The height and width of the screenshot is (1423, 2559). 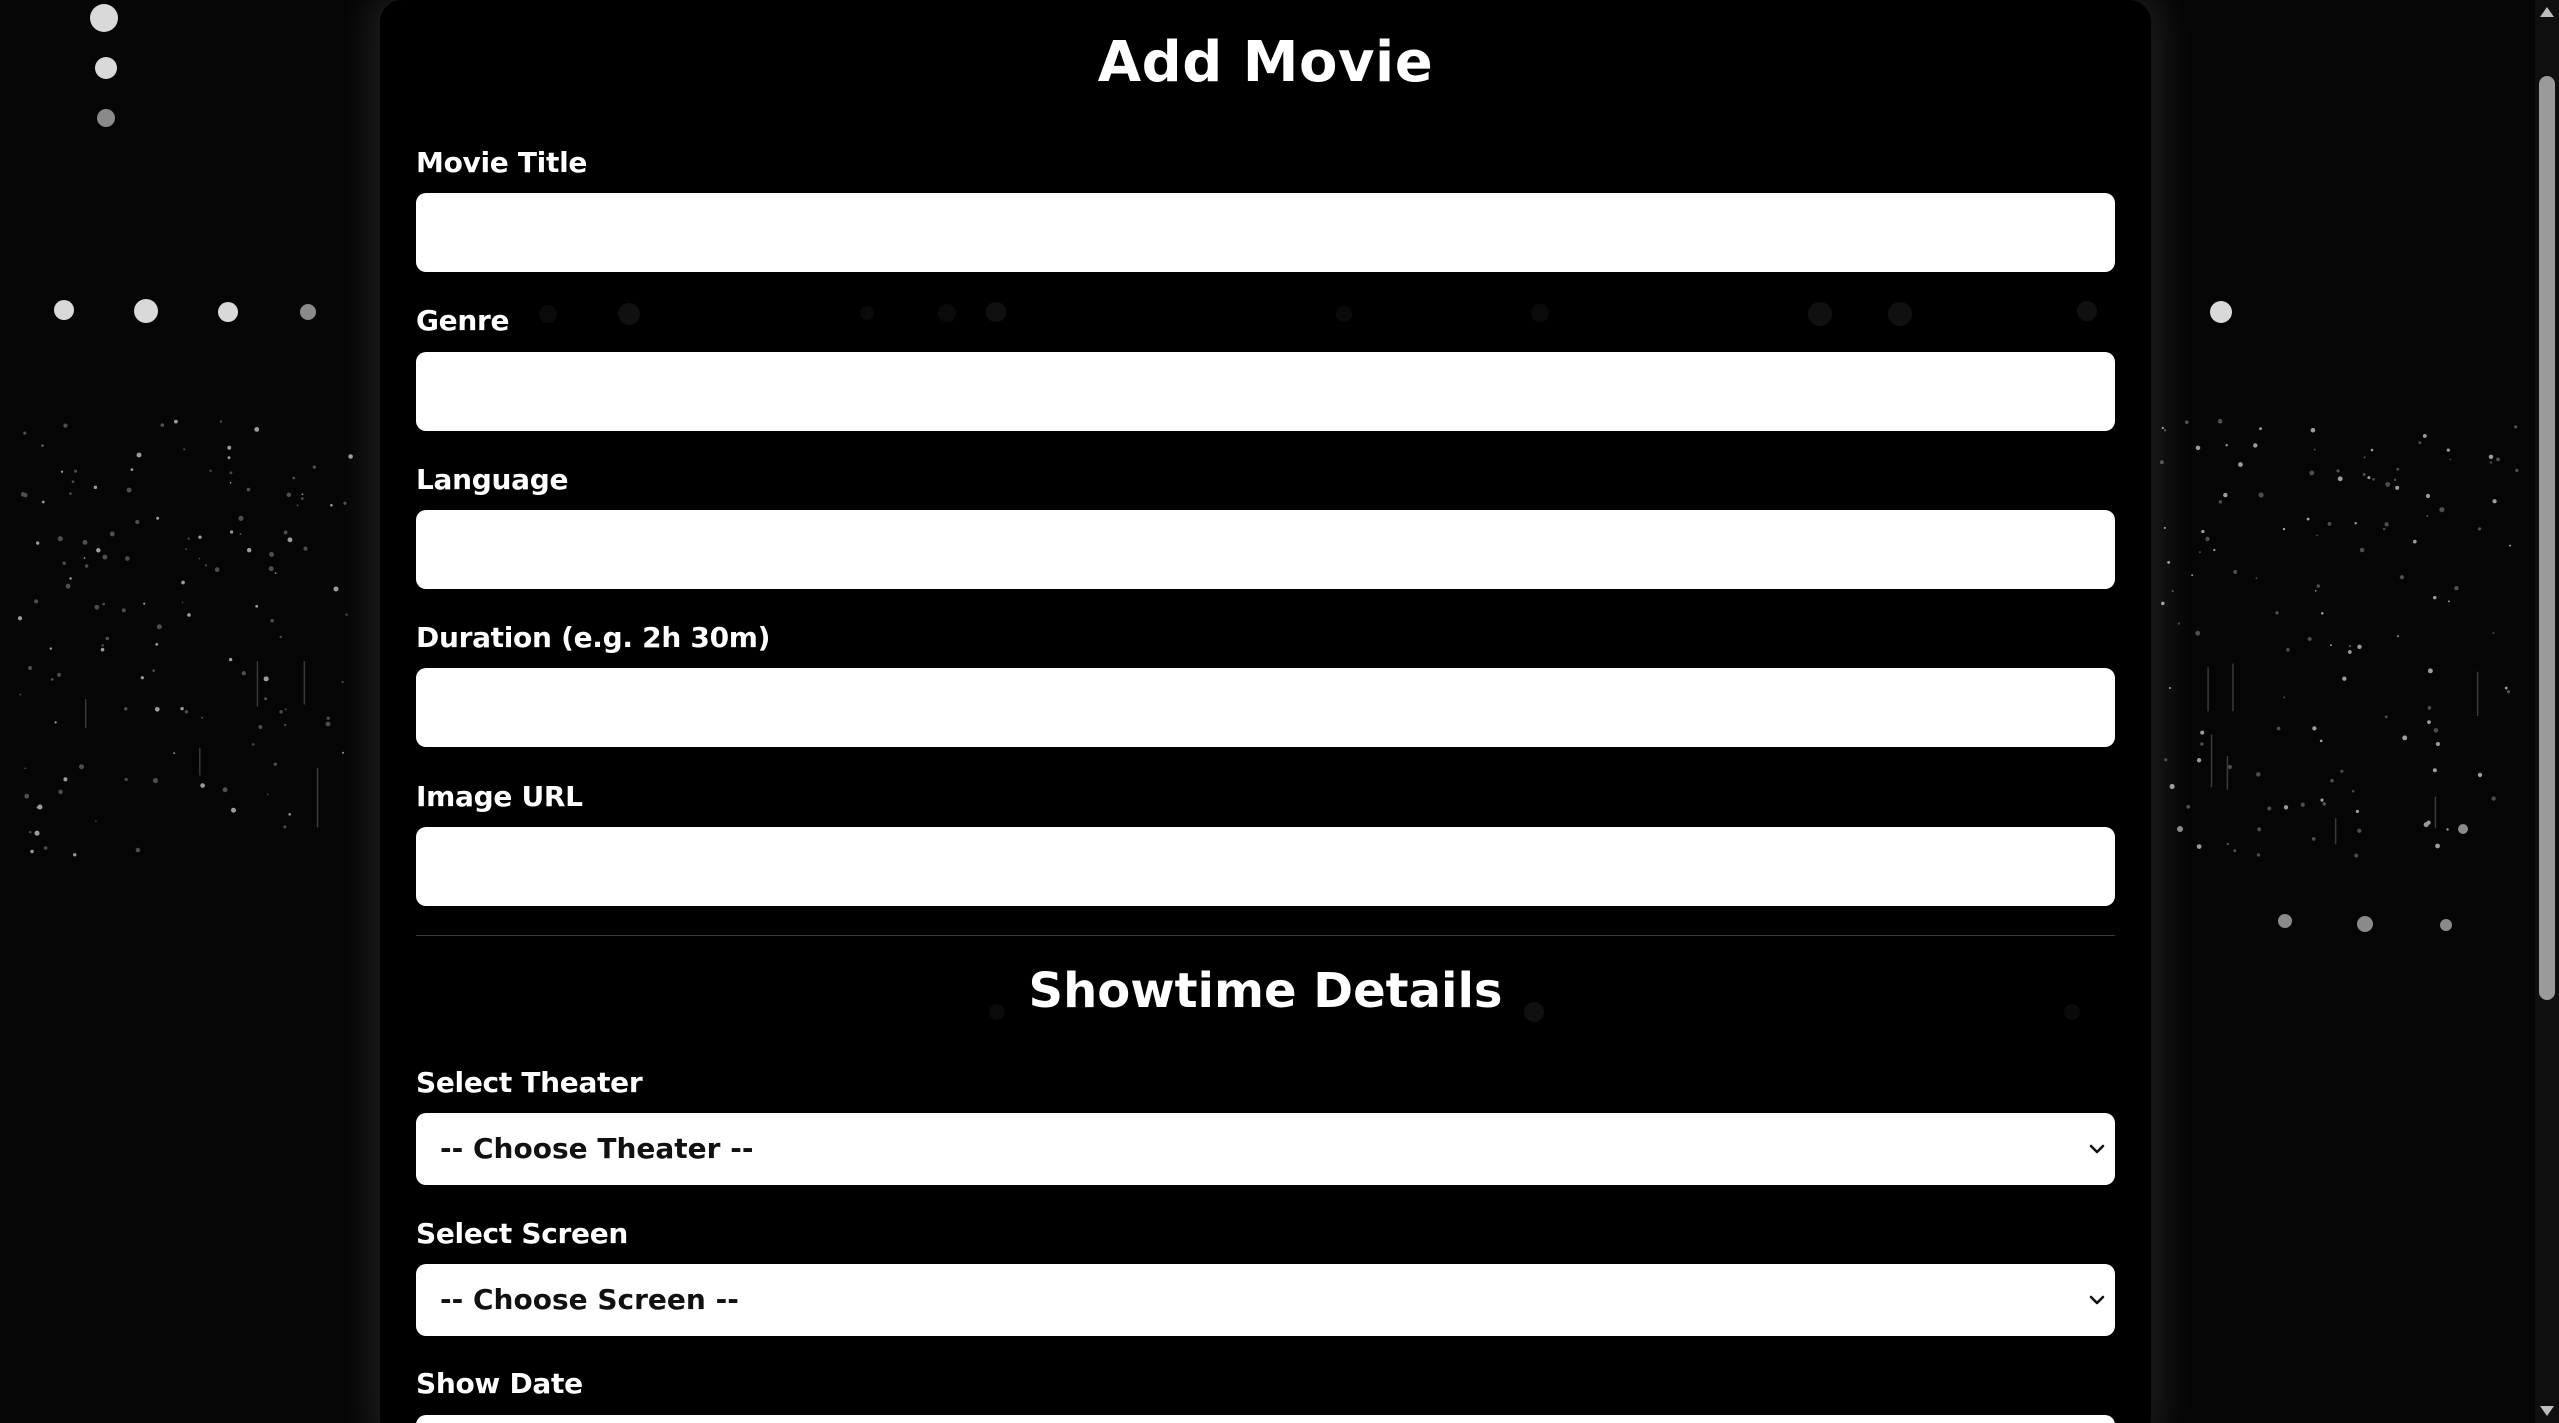 I want to click on triangle-up-icon, so click(x=2547, y=12).